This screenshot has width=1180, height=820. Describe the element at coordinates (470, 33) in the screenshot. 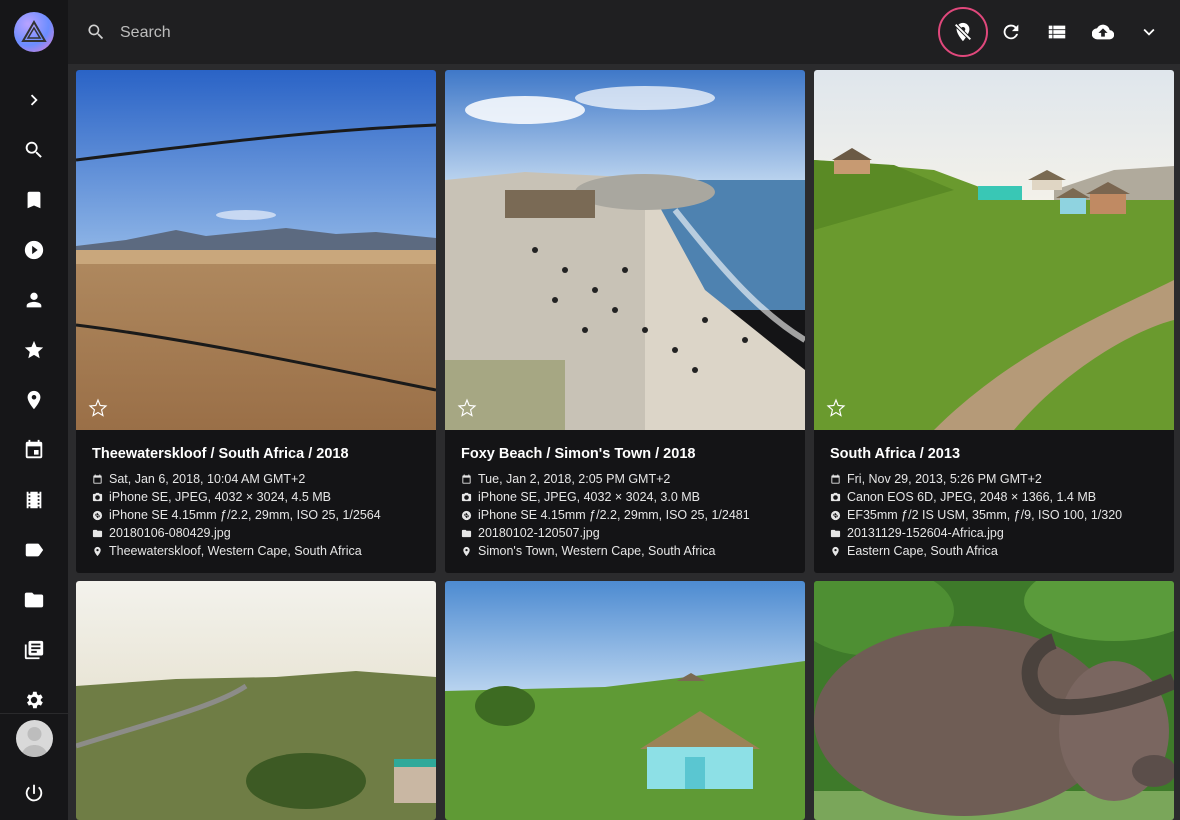

I see `search-input` at that location.